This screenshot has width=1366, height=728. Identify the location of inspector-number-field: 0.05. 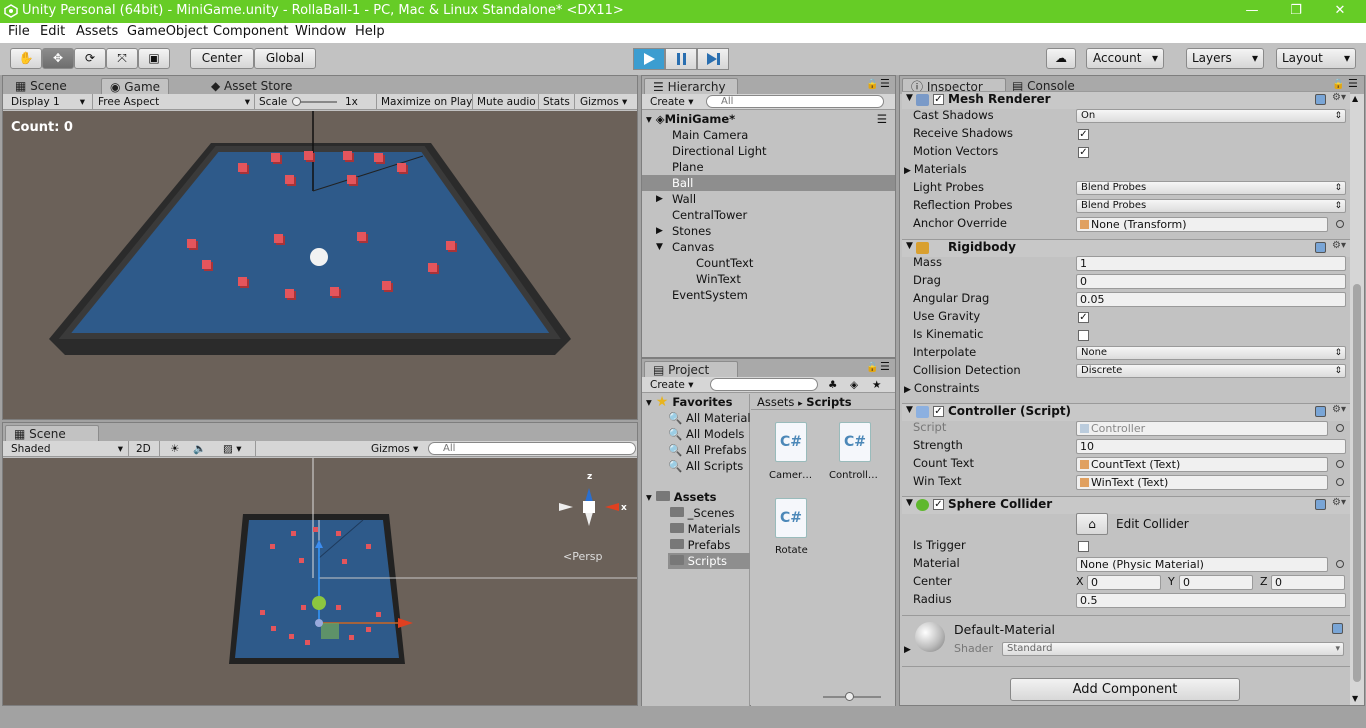
(1211, 299).